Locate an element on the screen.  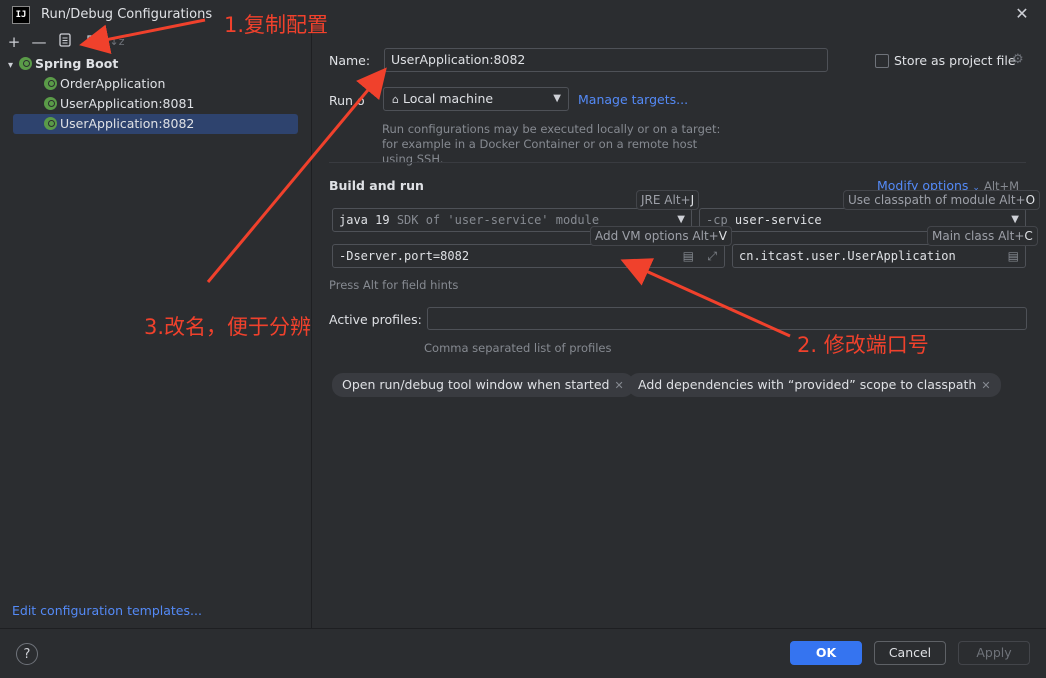
annotation-arrow-port is located at coordinates (705, 298).